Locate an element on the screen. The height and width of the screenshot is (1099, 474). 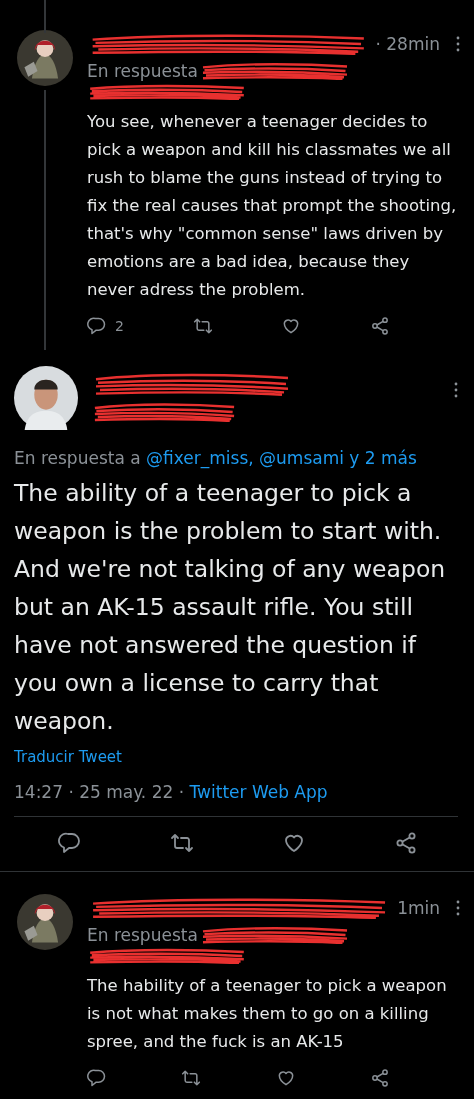
tweet-text: You see, whenever a teenager decides to pick a weapon and kill his classmates we all rush to blame the guns instead of trying to fix the real causes that prompt the shooting, that's why "common sense" laws driven by emotions are a bad idea, because they never adress the problem. is located at coordinates (272, 206).